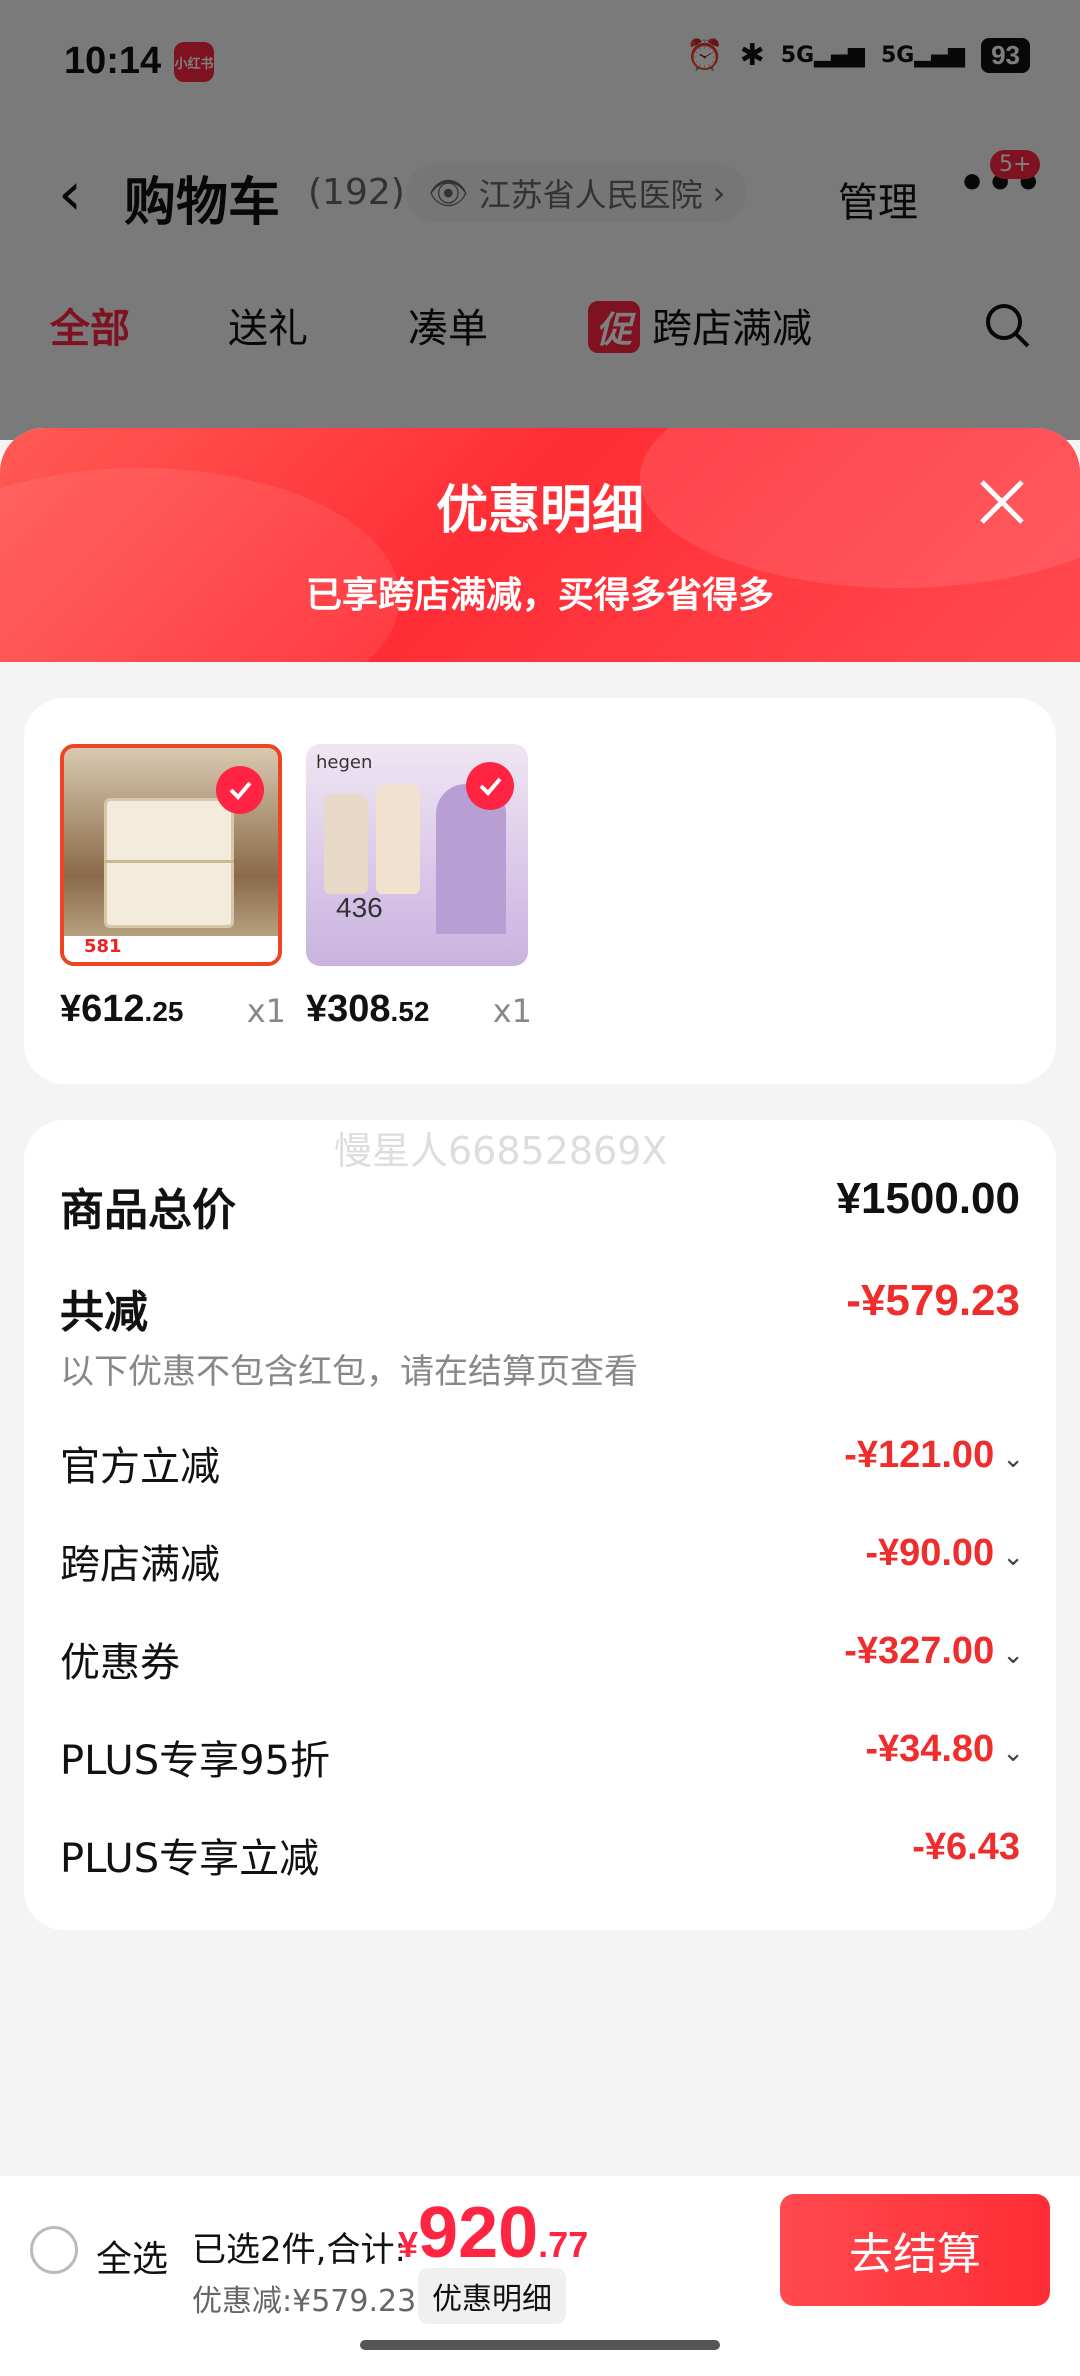 This screenshot has width=1080, height=2376. Describe the element at coordinates (944, 1749) in the screenshot. I see `discount-value: -¥34.80 ⌄` at that location.